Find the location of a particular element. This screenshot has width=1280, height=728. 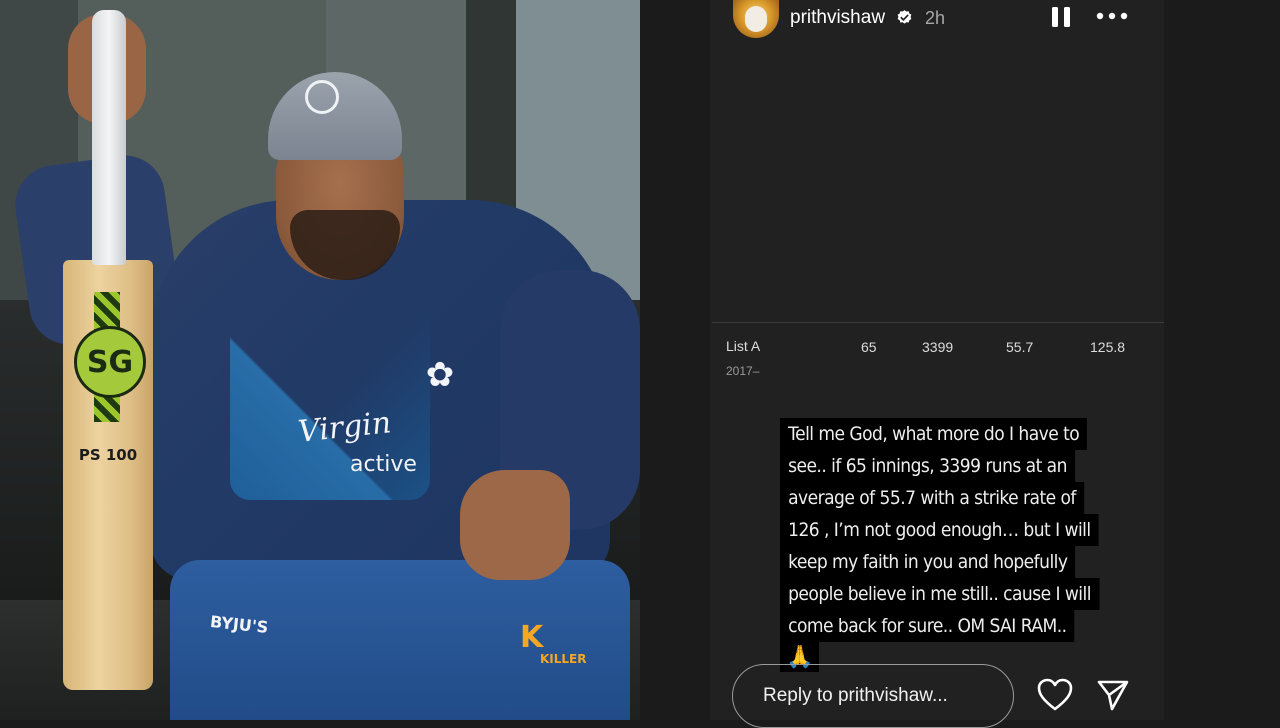

stat-row-label: List A is located at coordinates (743, 346).